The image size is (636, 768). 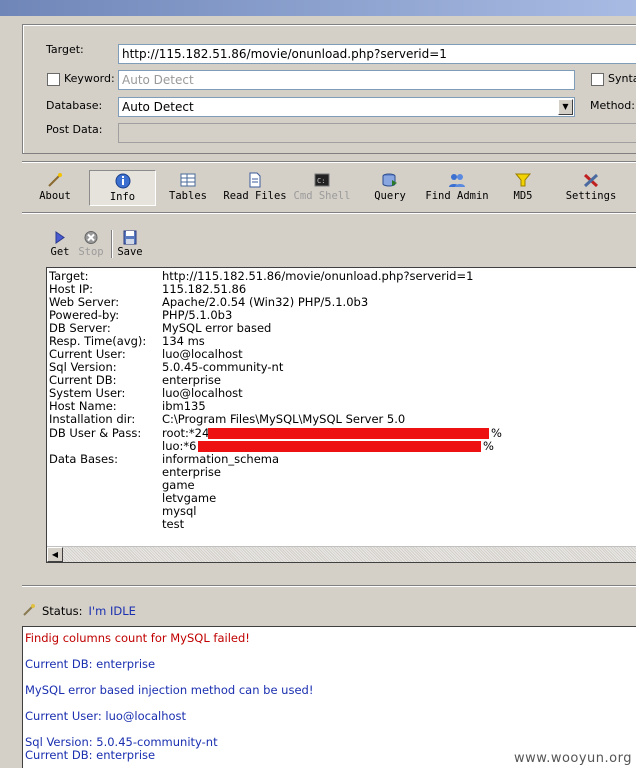 I want to click on toolbar-separator, so click(x=329, y=162).